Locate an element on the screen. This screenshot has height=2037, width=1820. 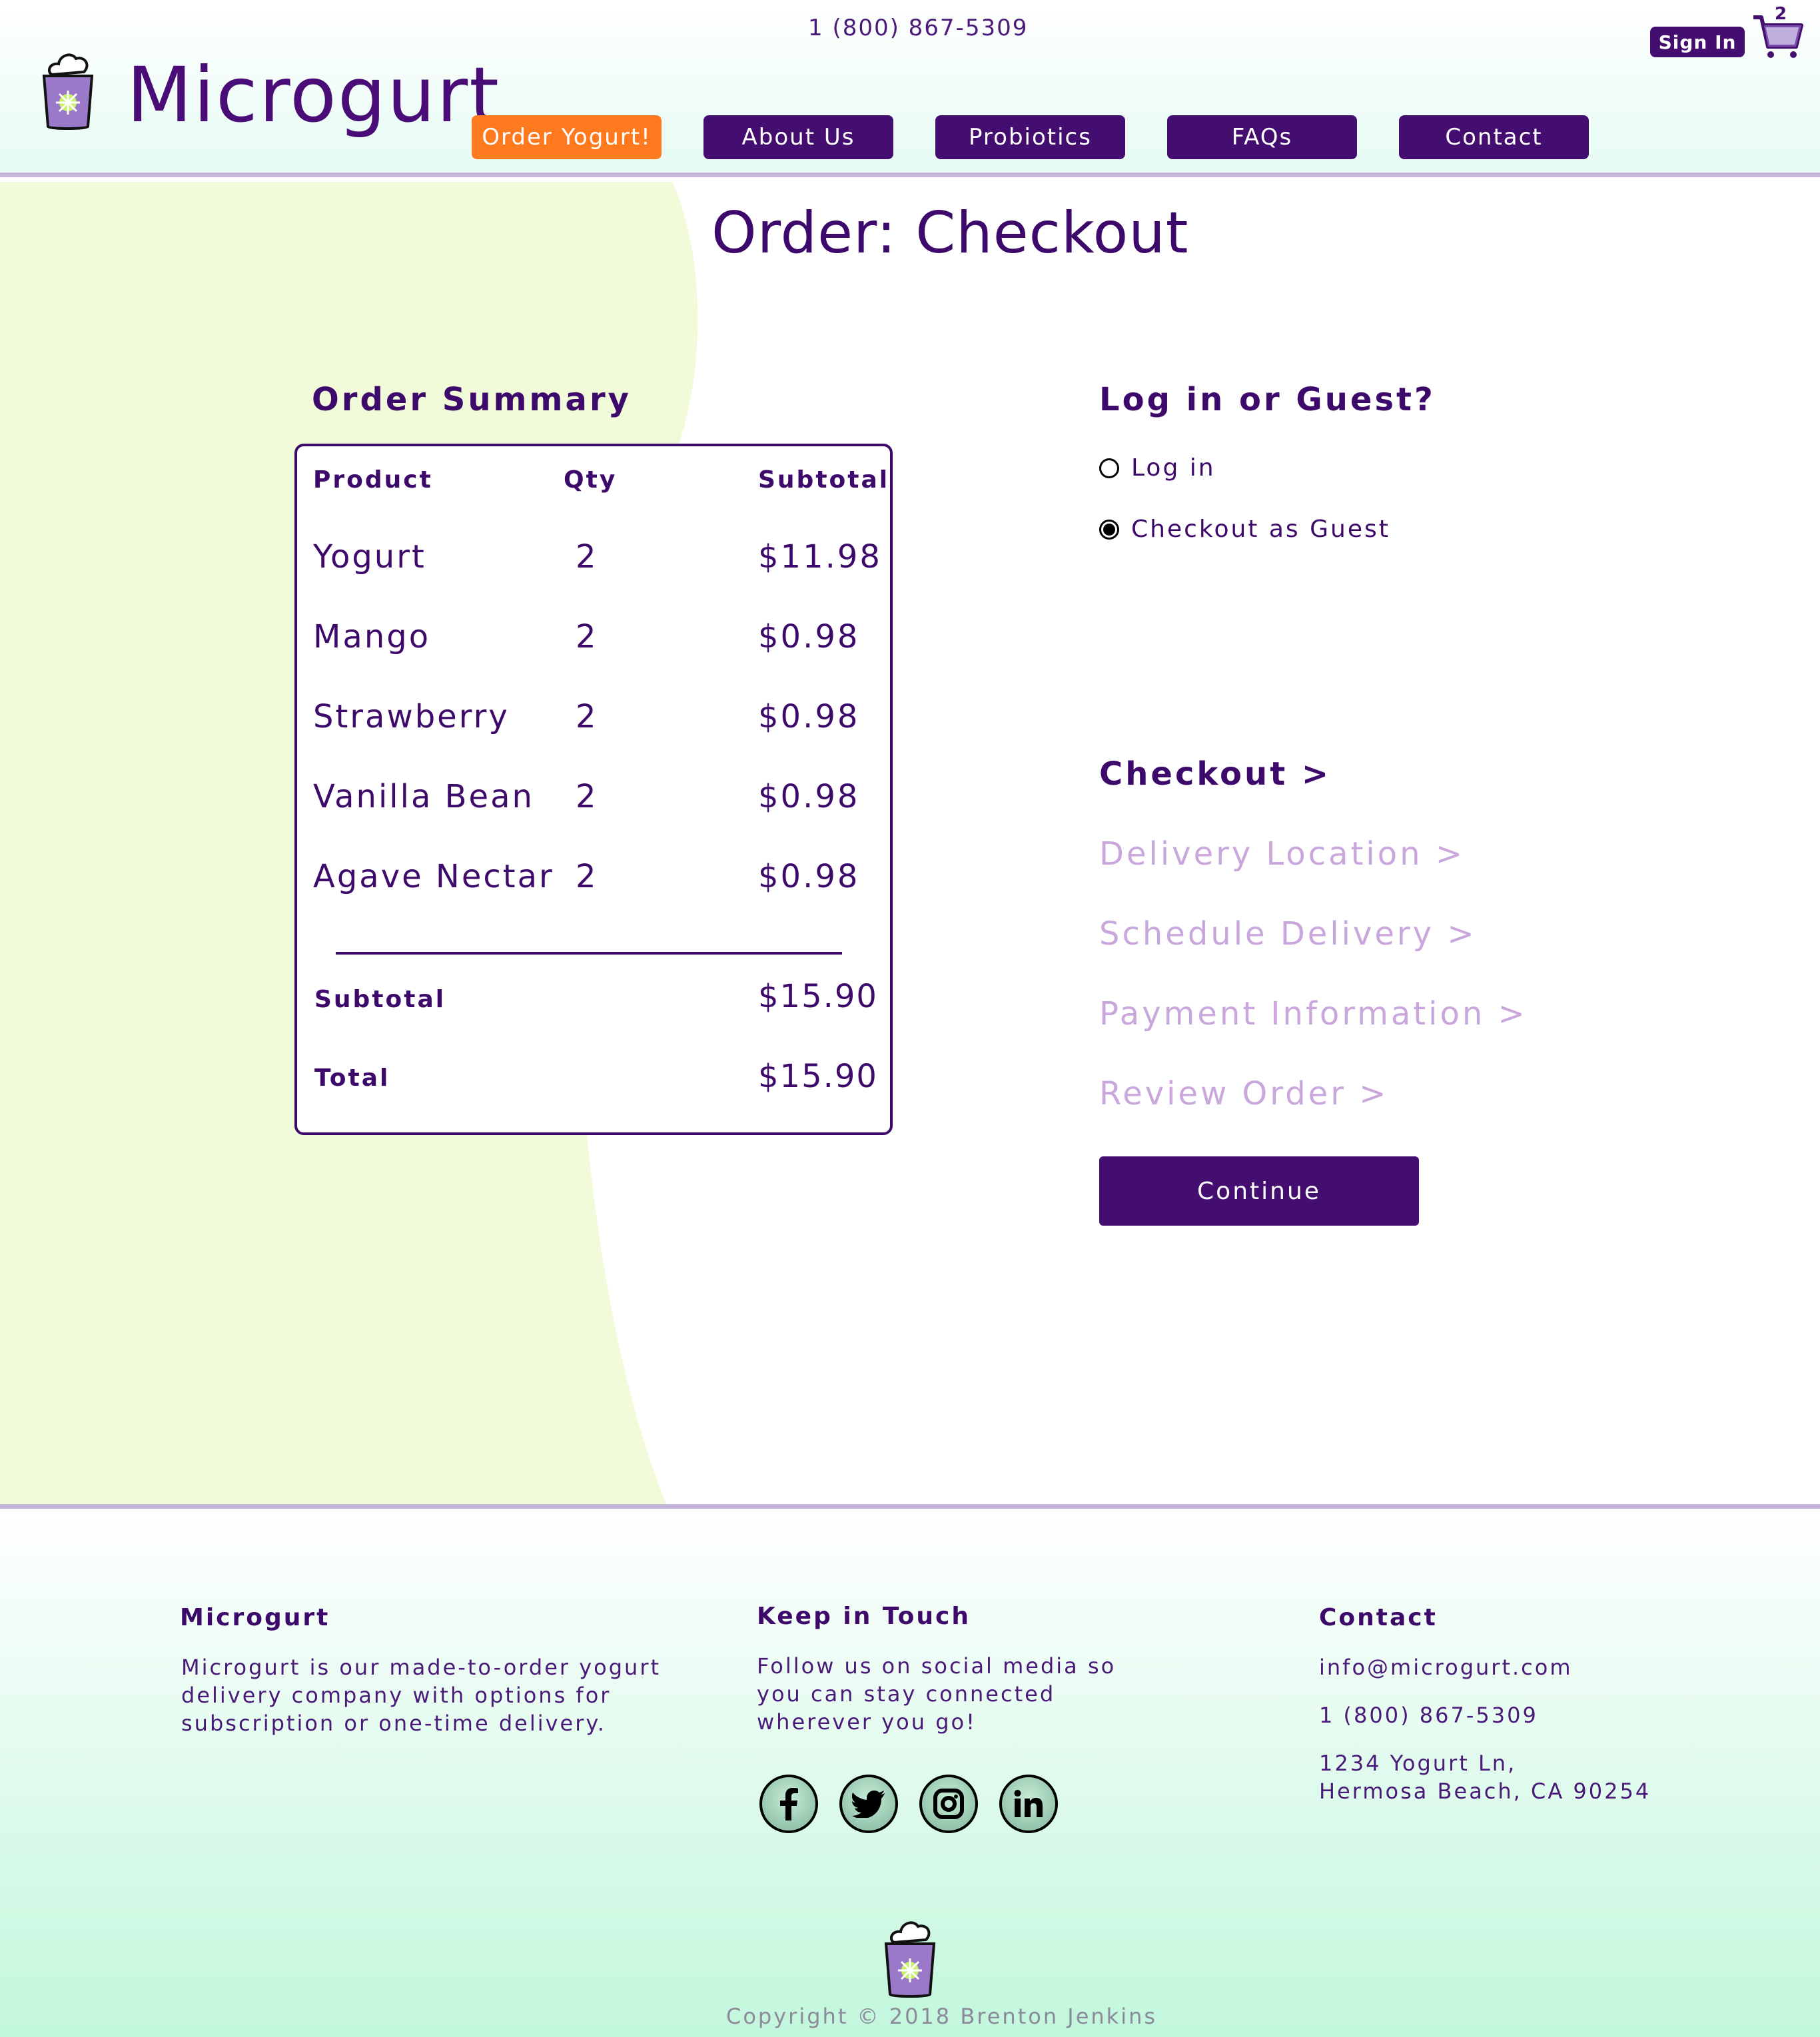
logo-icon is located at coordinates (68, 88).